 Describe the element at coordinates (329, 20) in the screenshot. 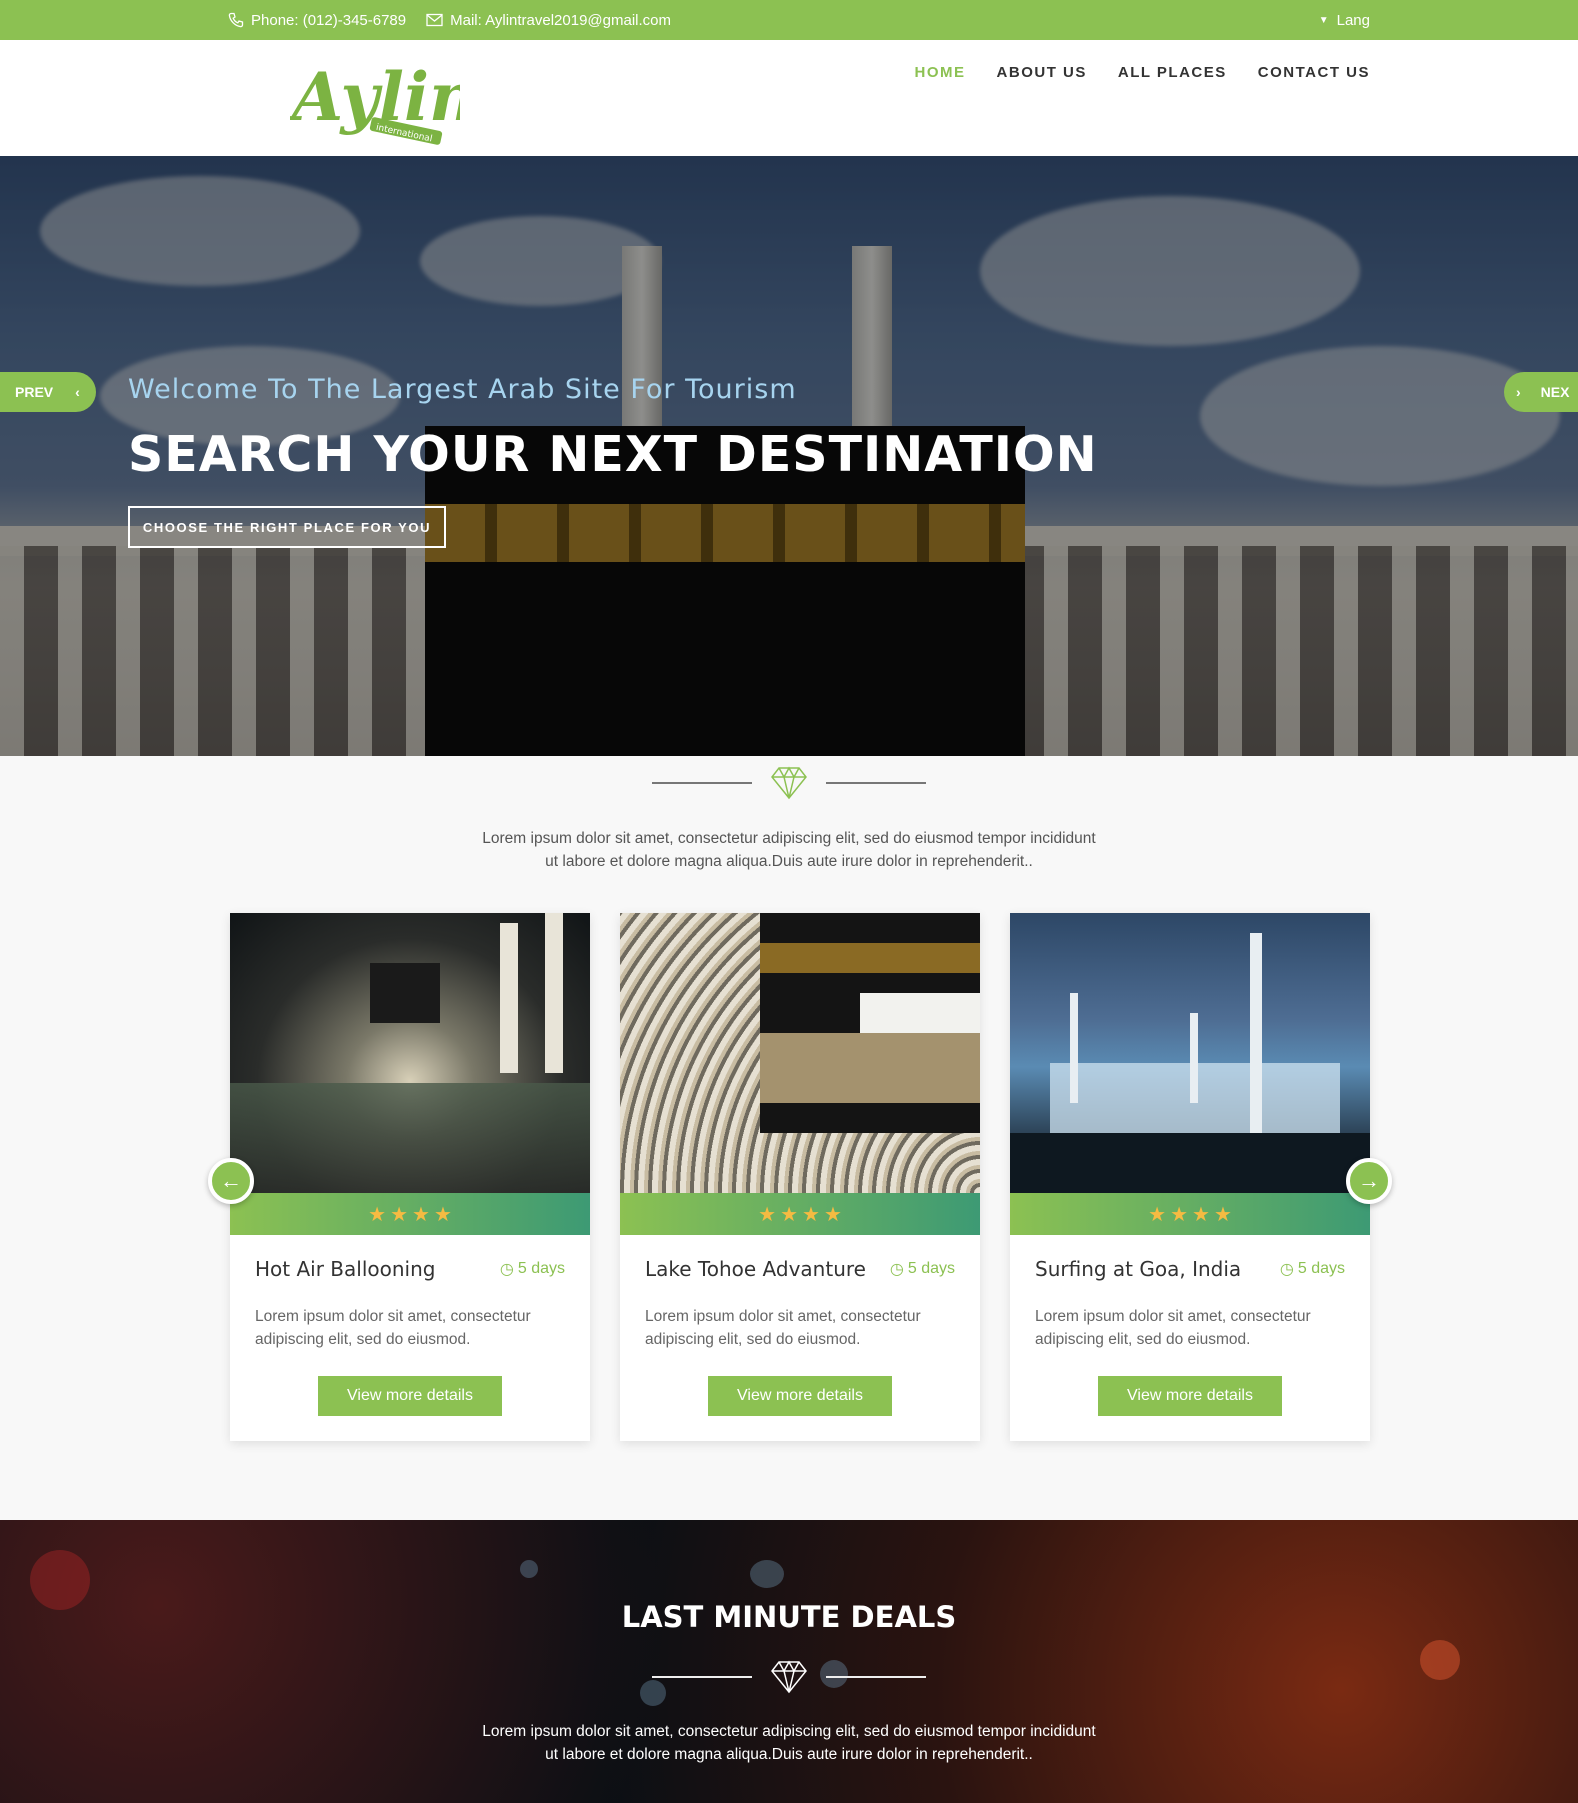

I see `phone-text: Phone: (012)-345-6789` at that location.